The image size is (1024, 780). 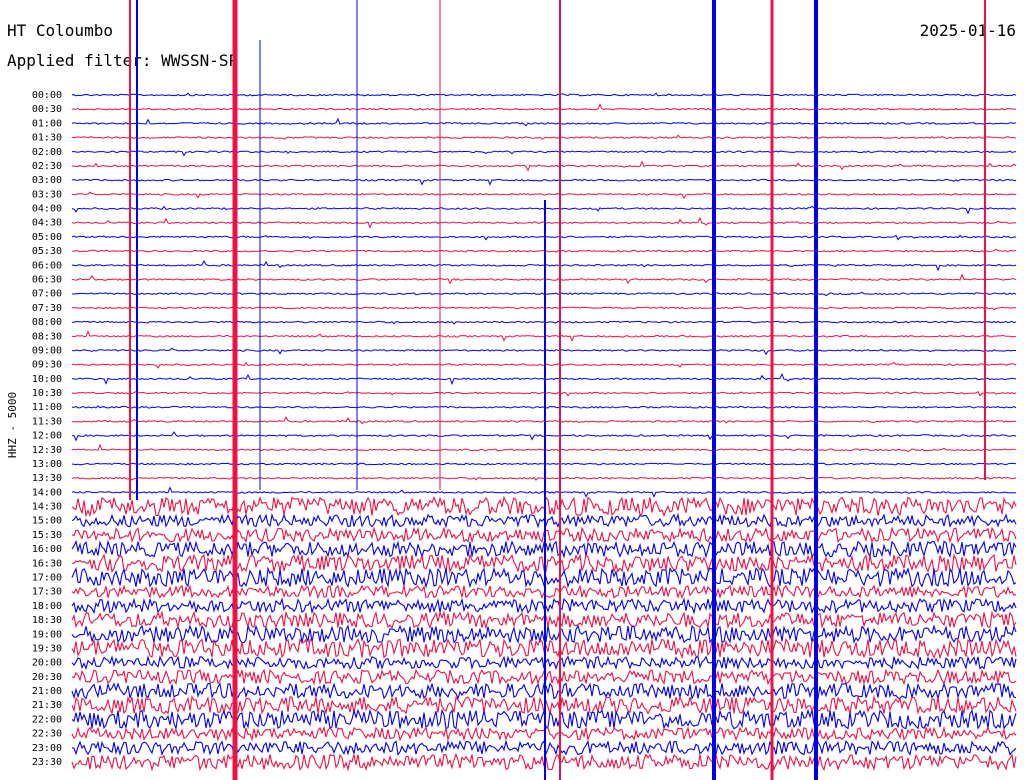 What do you see at coordinates (47, 478) in the screenshot?
I see `tick-label: 13:30` at bounding box center [47, 478].